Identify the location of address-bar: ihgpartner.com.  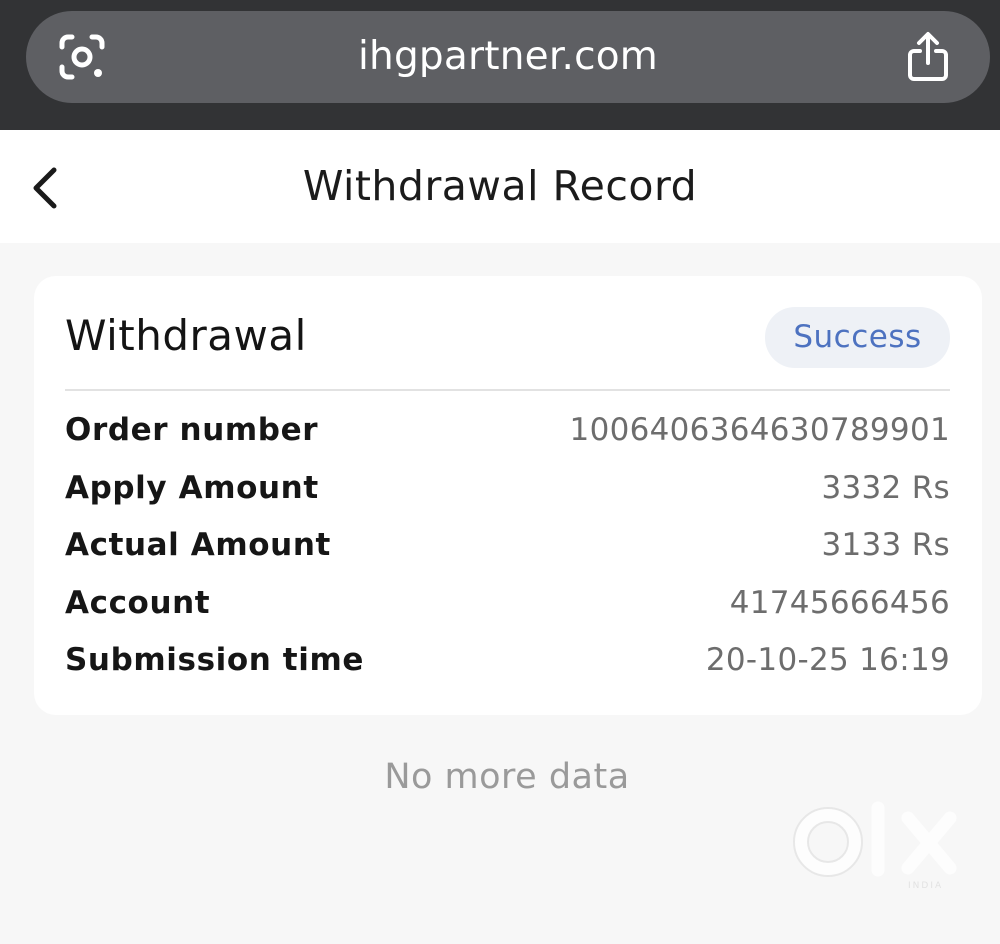
(508, 57).